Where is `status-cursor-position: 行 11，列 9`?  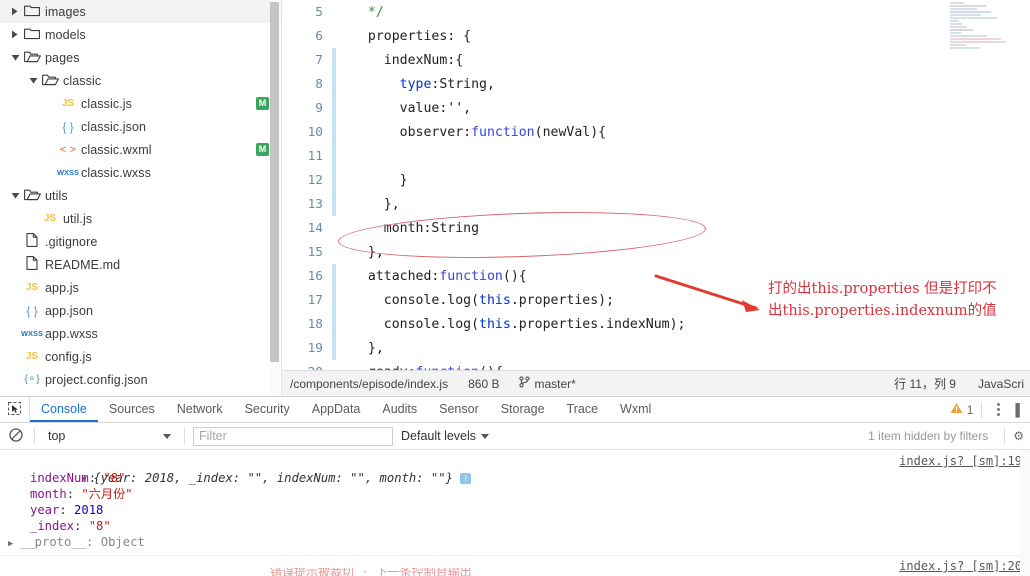 status-cursor-position: 行 11，列 9 is located at coordinates (925, 383).